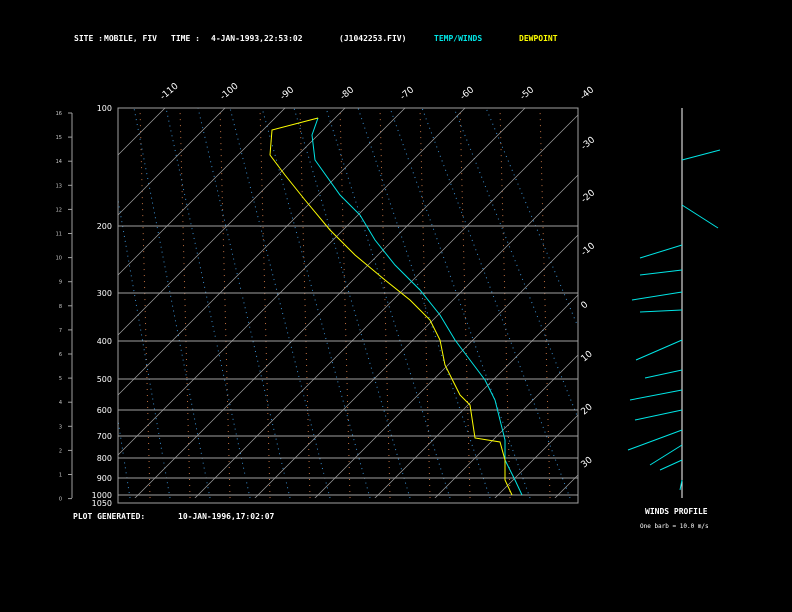 The height and width of the screenshot is (612, 792). I want to click on pressure-label: 500, so click(104, 379).